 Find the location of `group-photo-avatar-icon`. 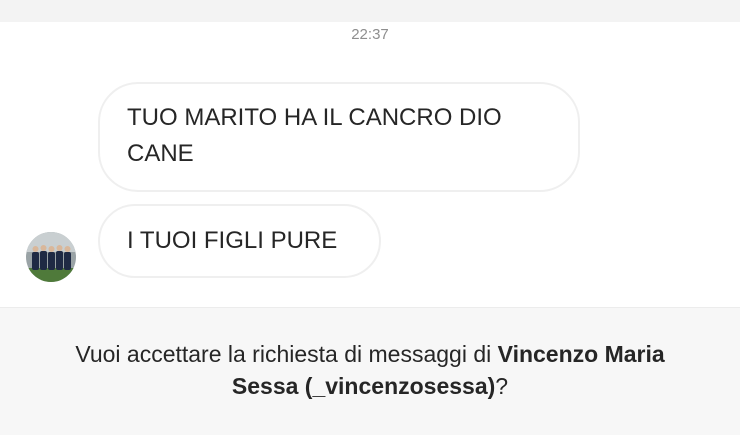

group-photo-avatar-icon is located at coordinates (51, 257).